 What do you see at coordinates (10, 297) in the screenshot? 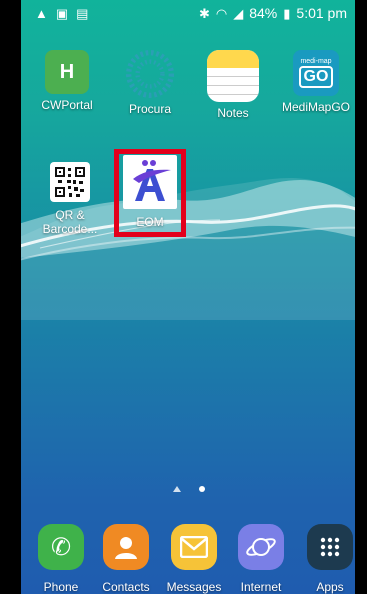
I see `frame-left` at bounding box center [10, 297].